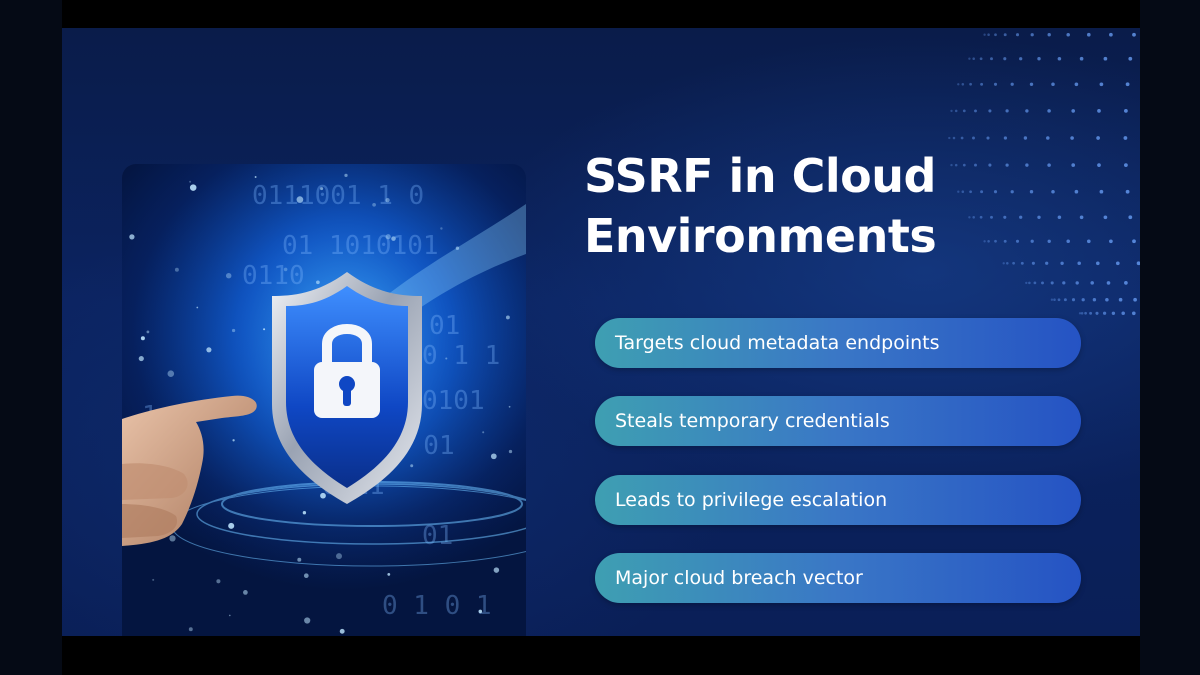  What do you see at coordinates (453, 401) in the screenshot?
I see `svg-text: 0101` at bounding box center [453, 401].